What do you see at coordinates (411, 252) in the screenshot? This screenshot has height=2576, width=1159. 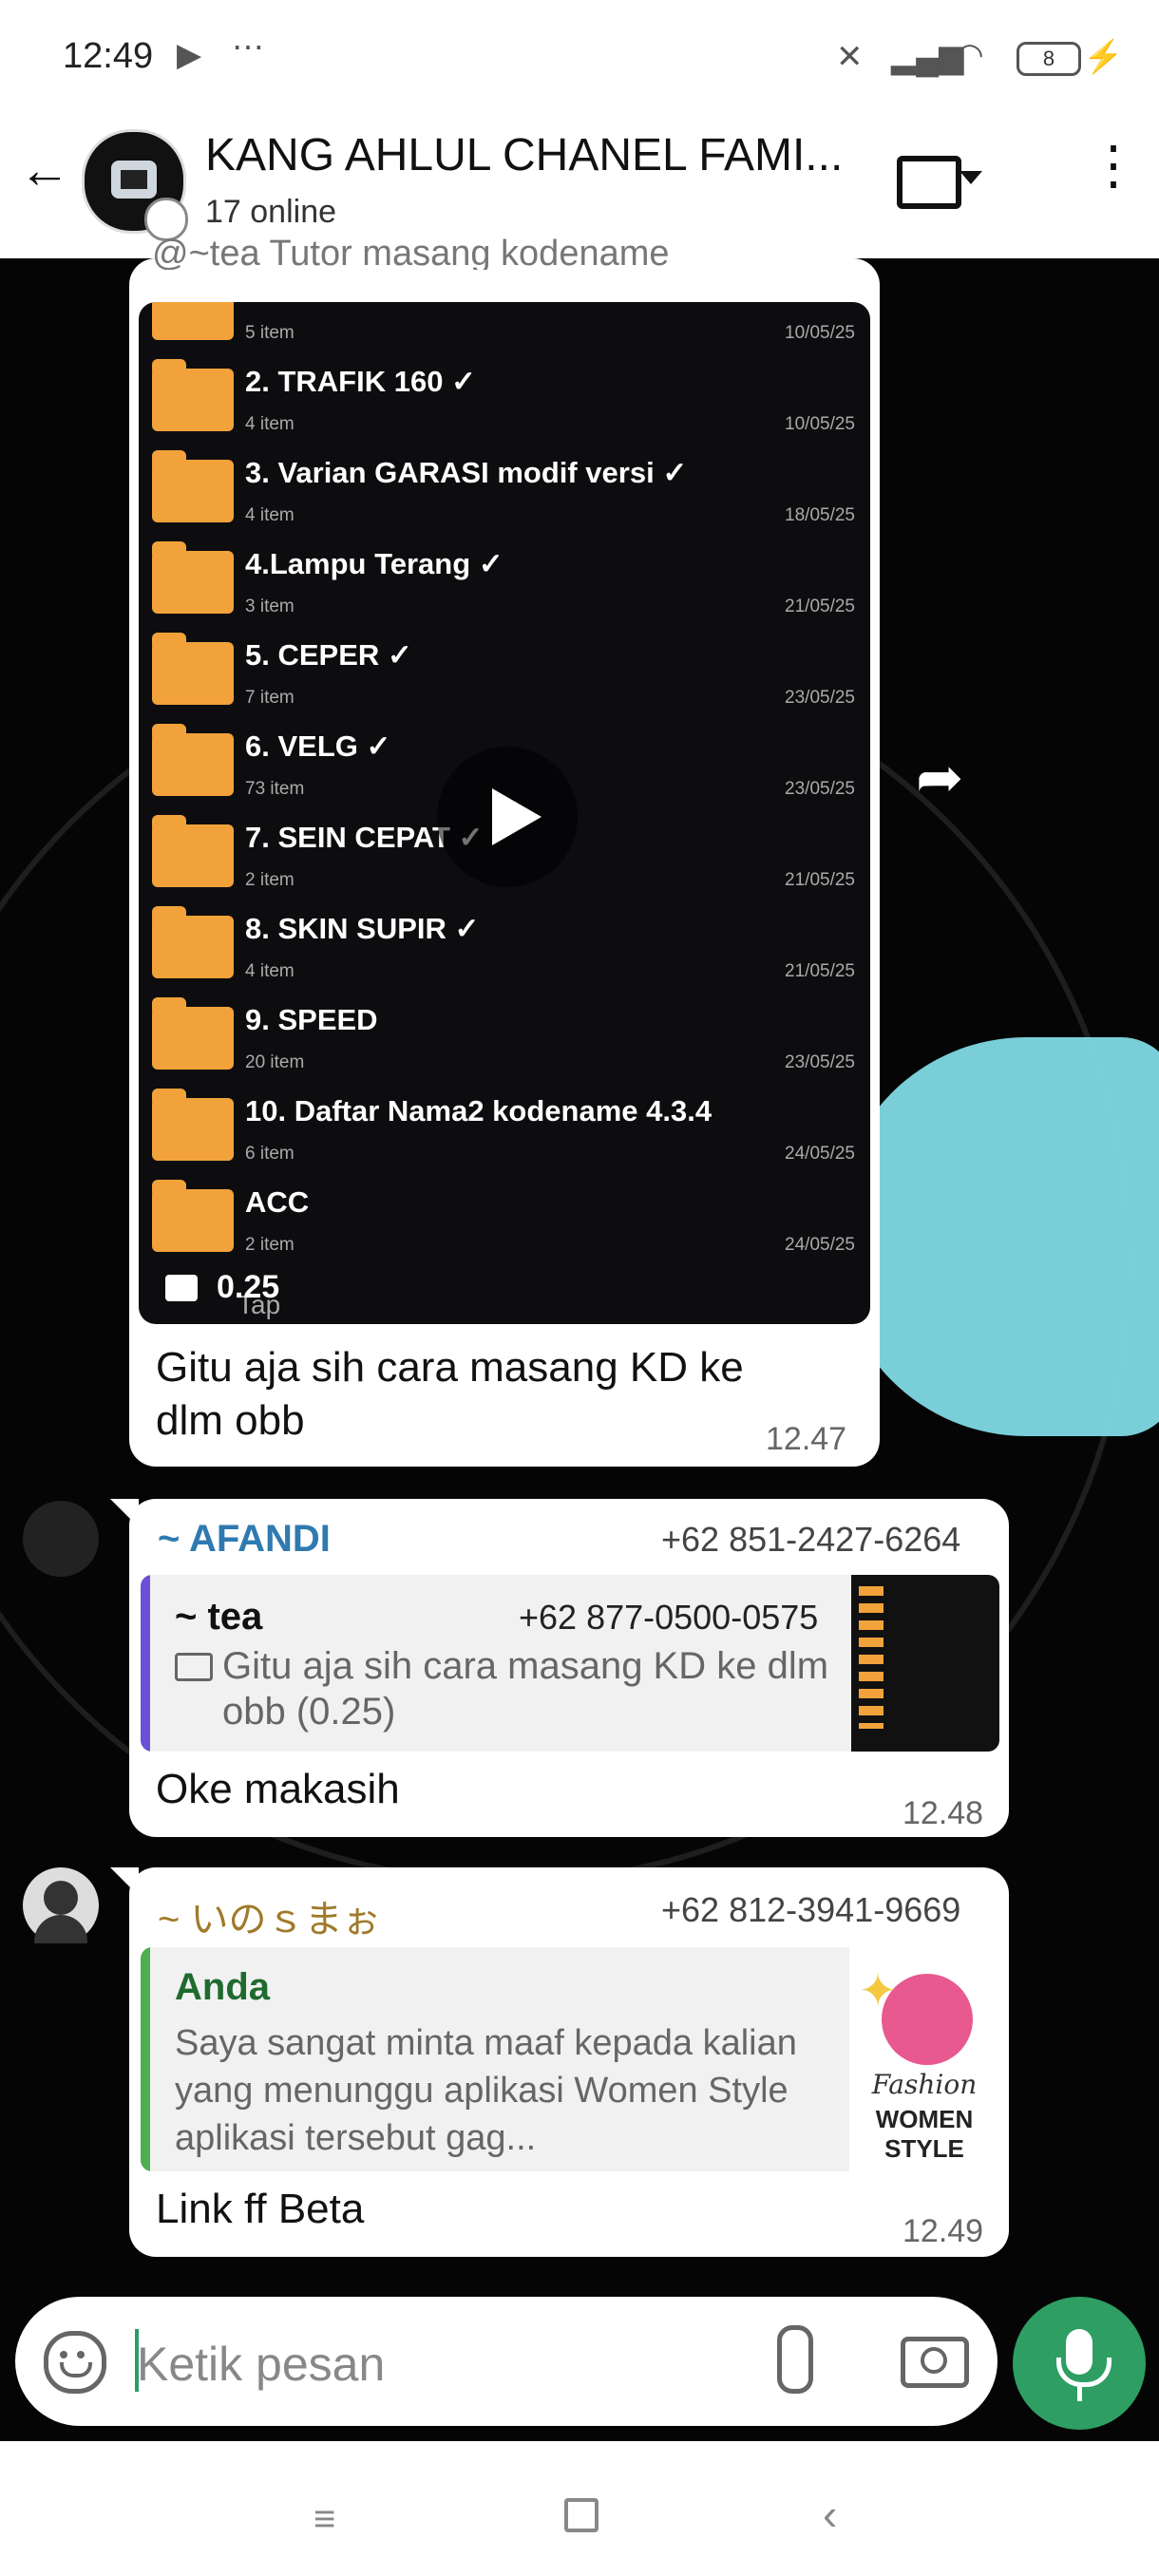 I see `reply-caption: @~tea Tutor masang kodename` at bounding box center [411, 252].